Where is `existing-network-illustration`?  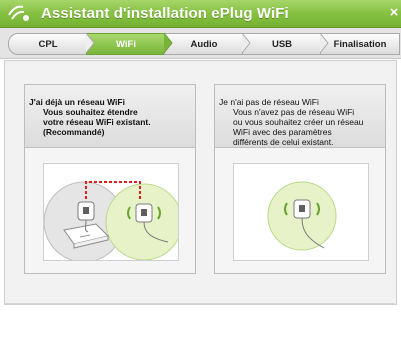
existing-network-illustration is located at coordinates (113, 213).